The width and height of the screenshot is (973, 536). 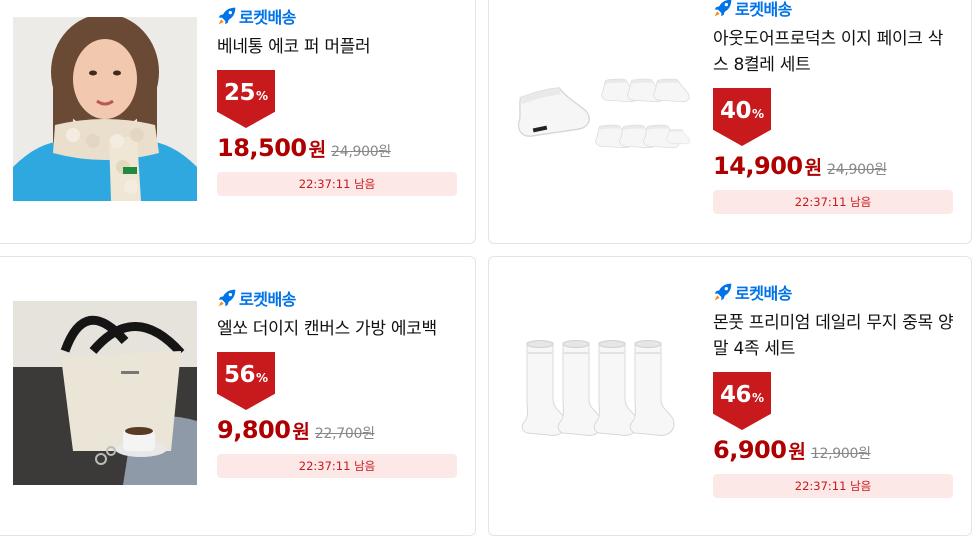 I want to click on sale-price: 14,900, so click(x=758, y=166).